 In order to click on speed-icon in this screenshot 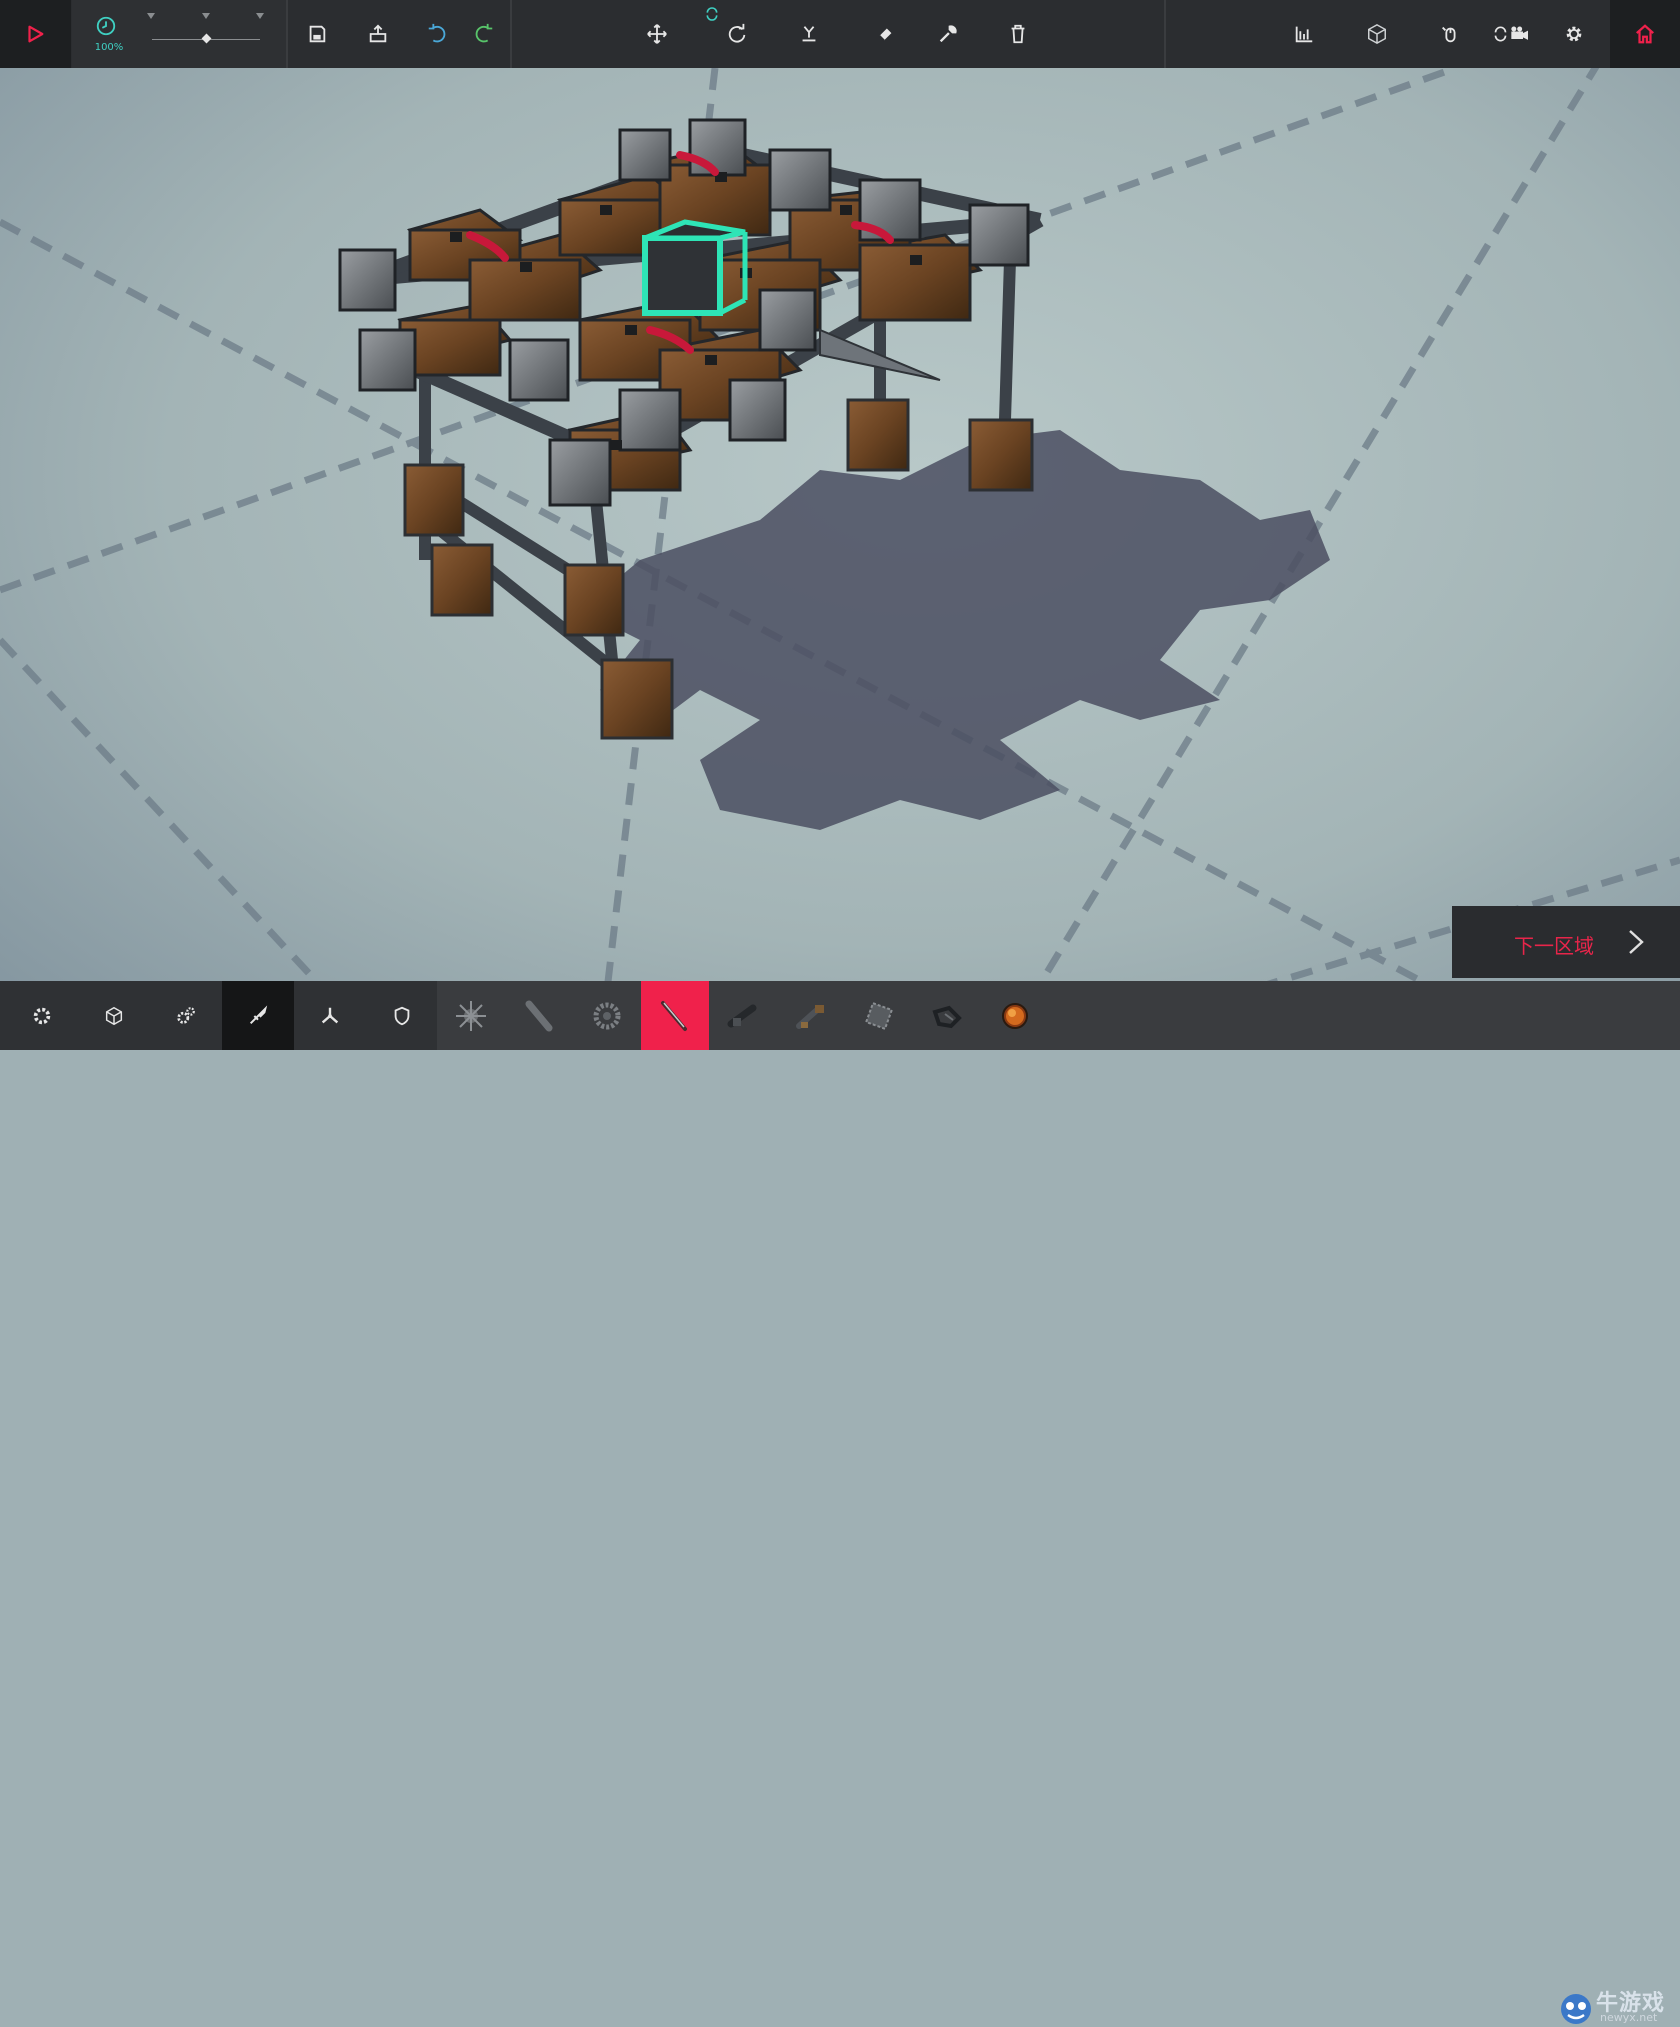, I will do `click(106, 26)`.